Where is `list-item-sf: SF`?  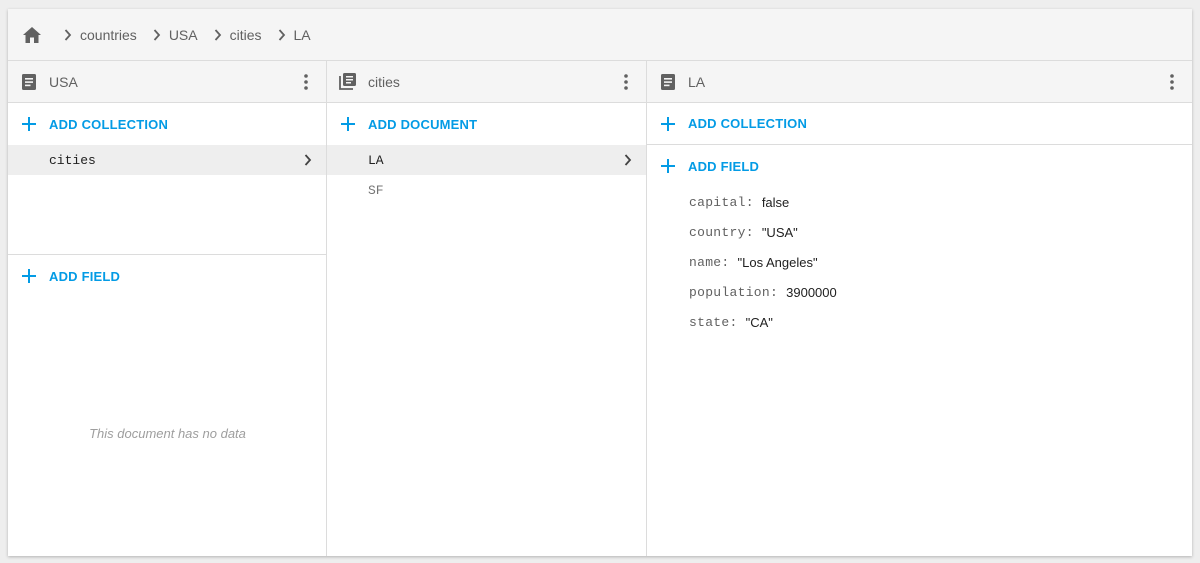
list-item-sf: SF is located at coordinates (486, 190).